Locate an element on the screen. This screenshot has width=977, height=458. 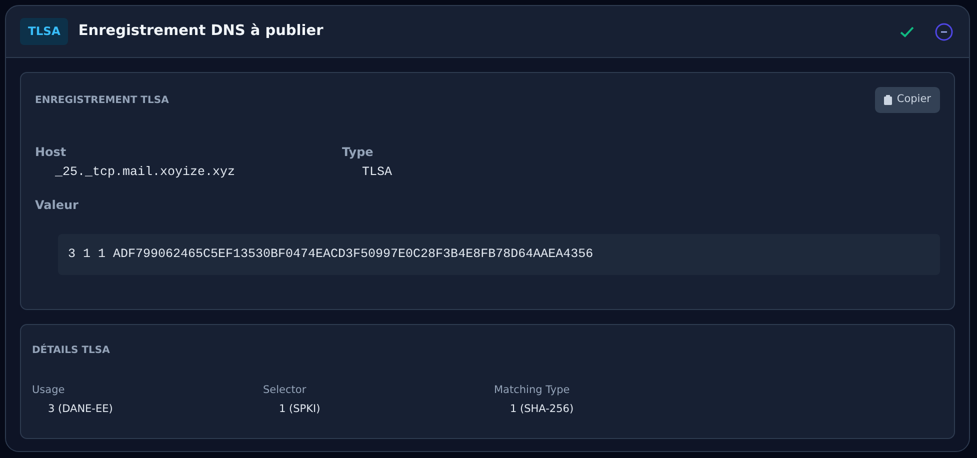
field-label: Host is located at coordinates (51, 152).